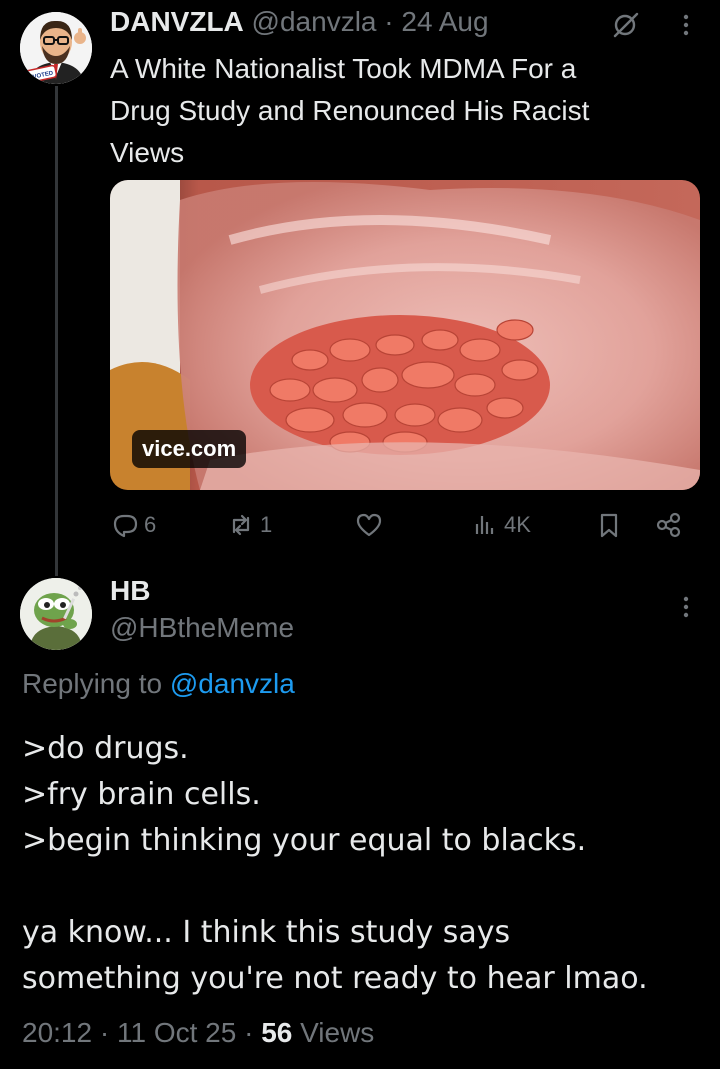 This screenshot has height=1069, width=720. Describe the element at coordinates (266, 524) in the screenshot. I see `repost-count: 1` at that location.